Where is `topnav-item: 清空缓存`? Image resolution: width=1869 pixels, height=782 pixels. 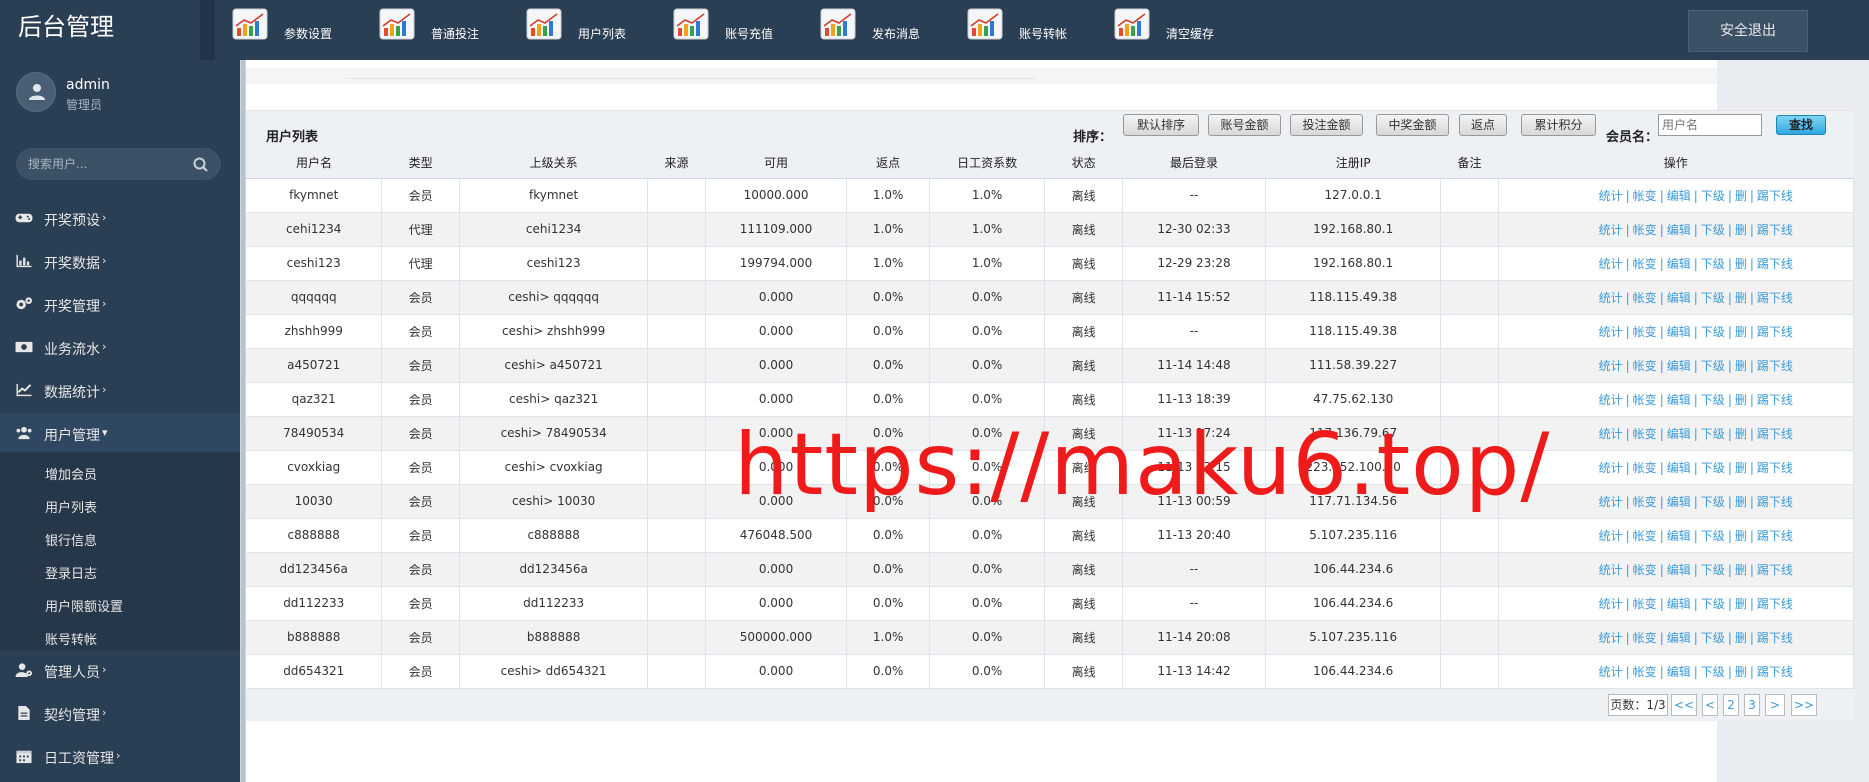 topnav-item: 清空缓存 is located at coordinates (1199, 30).